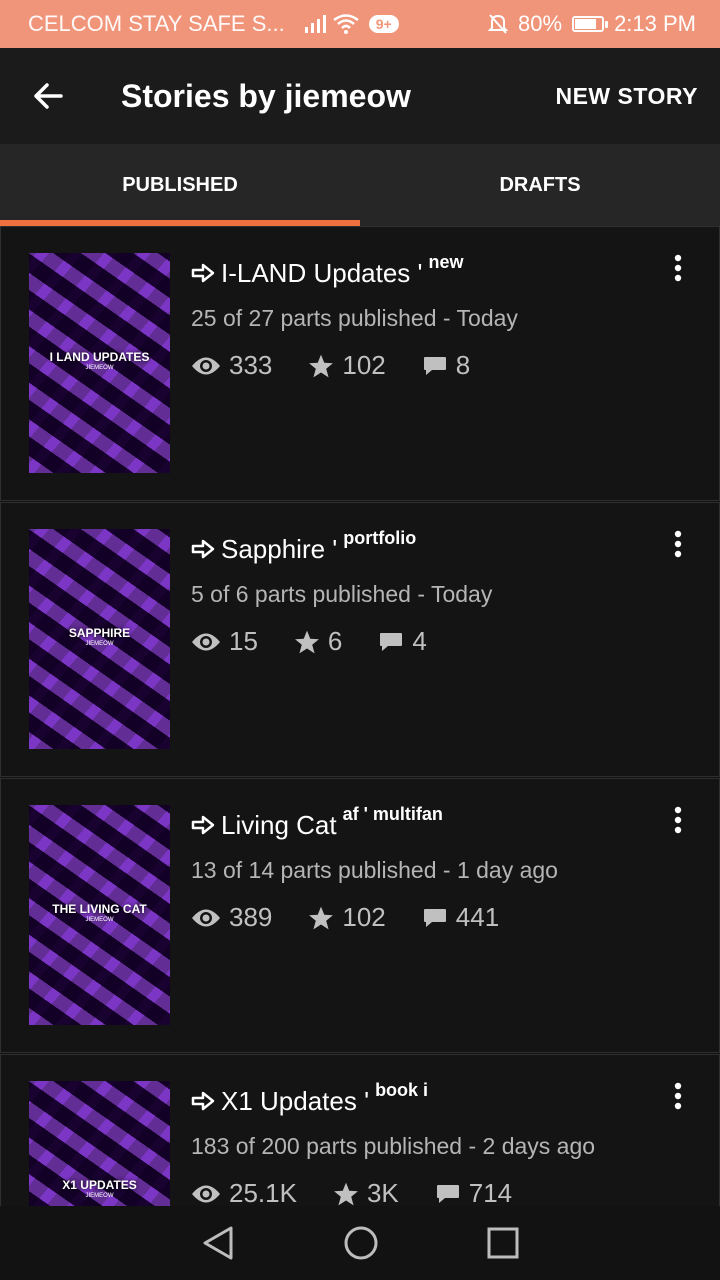 The width and height of the screenshot is (720, 1280). Describe the element at coordinates (392, 814) in the screenshot. I see `story-title-tag: af ' multifan` at that location.